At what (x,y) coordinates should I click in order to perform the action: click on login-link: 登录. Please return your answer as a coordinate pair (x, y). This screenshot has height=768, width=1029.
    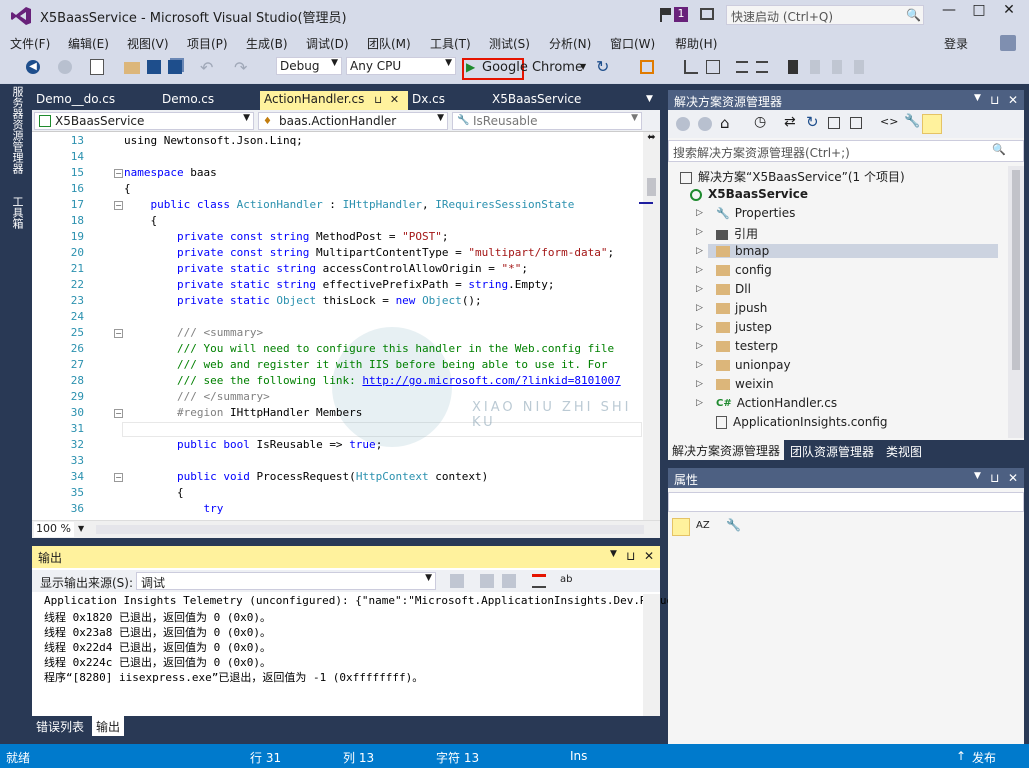
    Looking at the image, I should click on (956, 43).